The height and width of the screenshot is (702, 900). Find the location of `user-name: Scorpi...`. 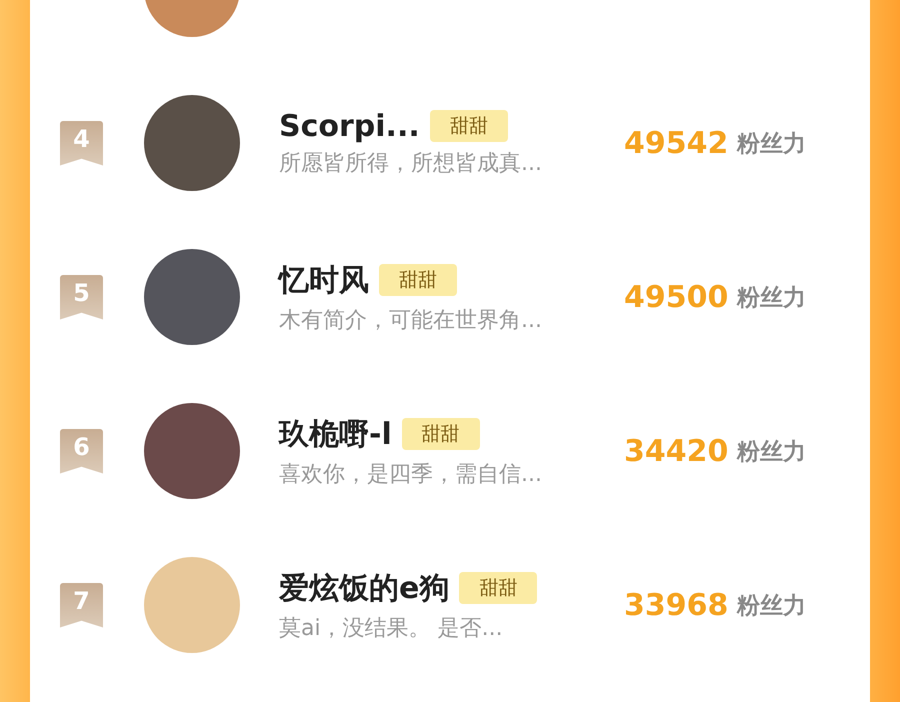

user-name: Scorpi... is located at coordinates (349, 126).